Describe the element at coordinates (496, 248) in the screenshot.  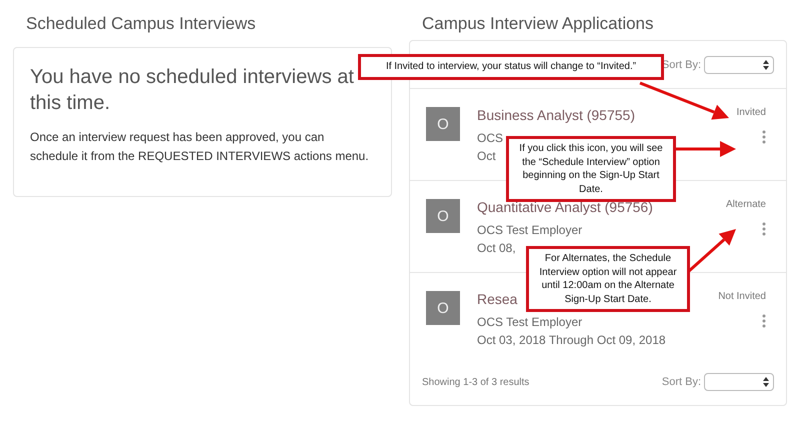
I see `date-range: Oct 08,` at that location.